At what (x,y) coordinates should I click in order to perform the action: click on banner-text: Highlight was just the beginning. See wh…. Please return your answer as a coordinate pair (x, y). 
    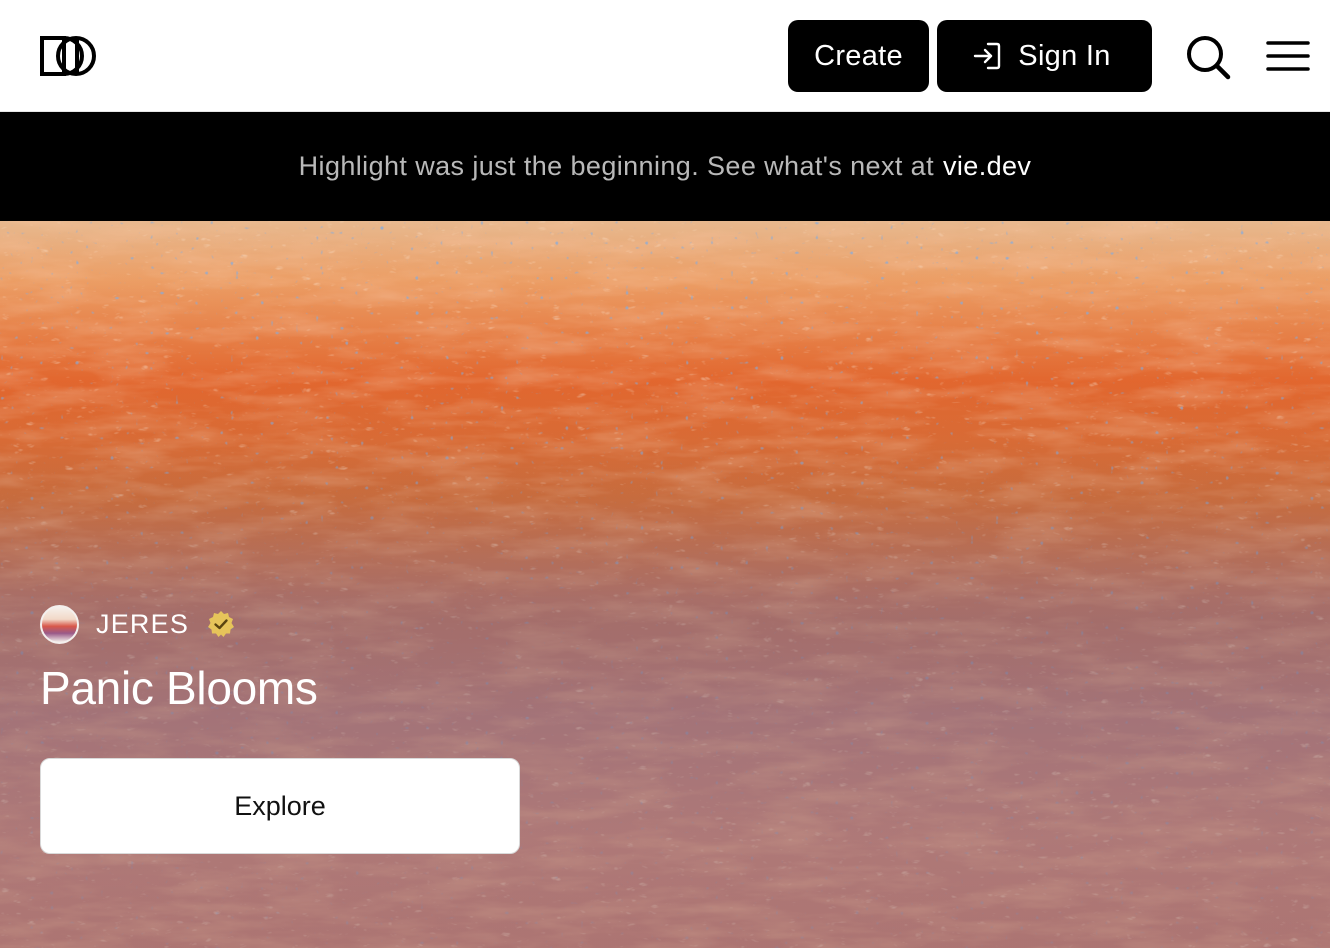
    Looking at the image, I should click on (616, 166).